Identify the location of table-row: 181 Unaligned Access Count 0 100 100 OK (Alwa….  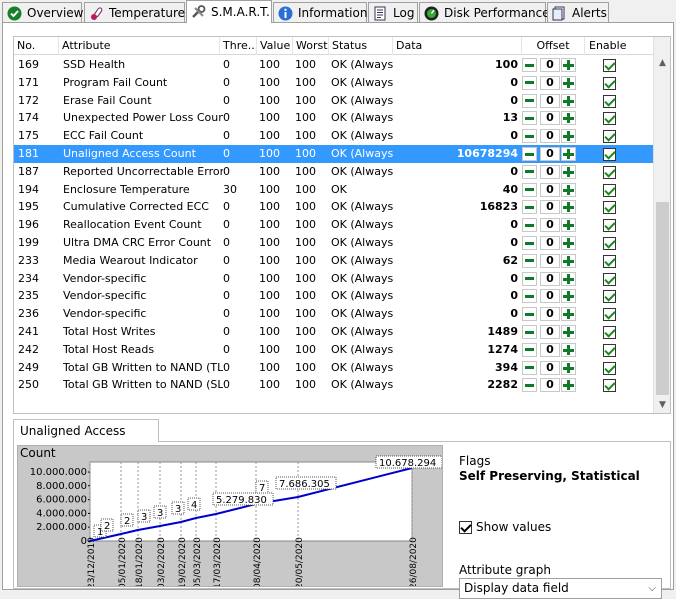
(334, 154).